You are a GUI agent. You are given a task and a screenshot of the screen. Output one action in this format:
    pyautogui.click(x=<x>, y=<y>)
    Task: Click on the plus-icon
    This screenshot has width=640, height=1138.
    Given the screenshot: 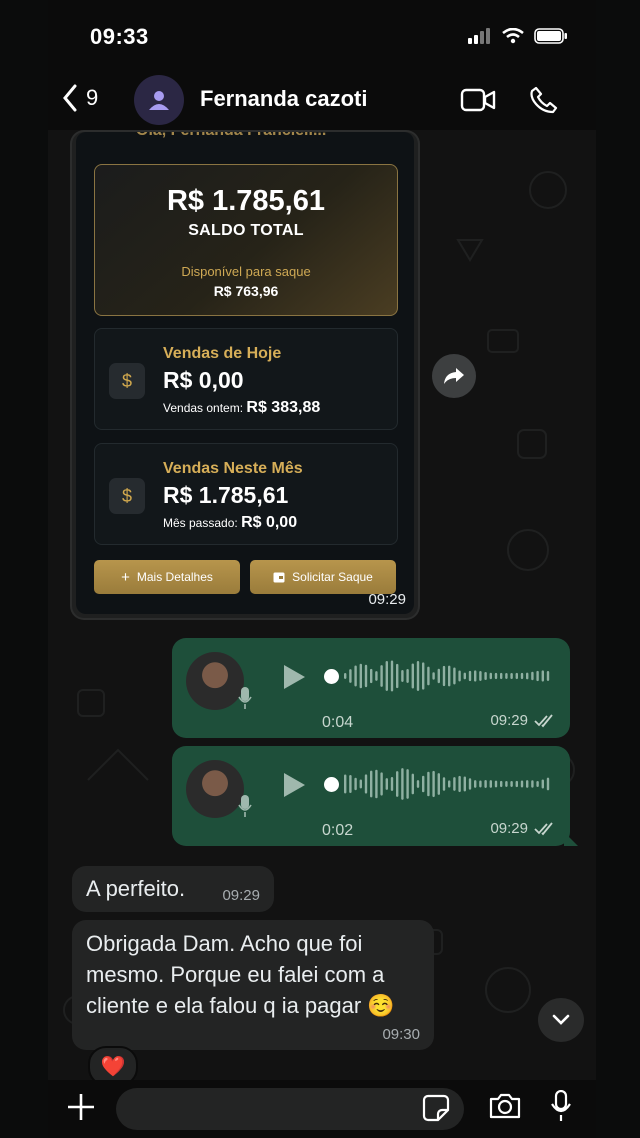 What is the action you would take?
    pyautogui.click(x=81, y=1107)
    